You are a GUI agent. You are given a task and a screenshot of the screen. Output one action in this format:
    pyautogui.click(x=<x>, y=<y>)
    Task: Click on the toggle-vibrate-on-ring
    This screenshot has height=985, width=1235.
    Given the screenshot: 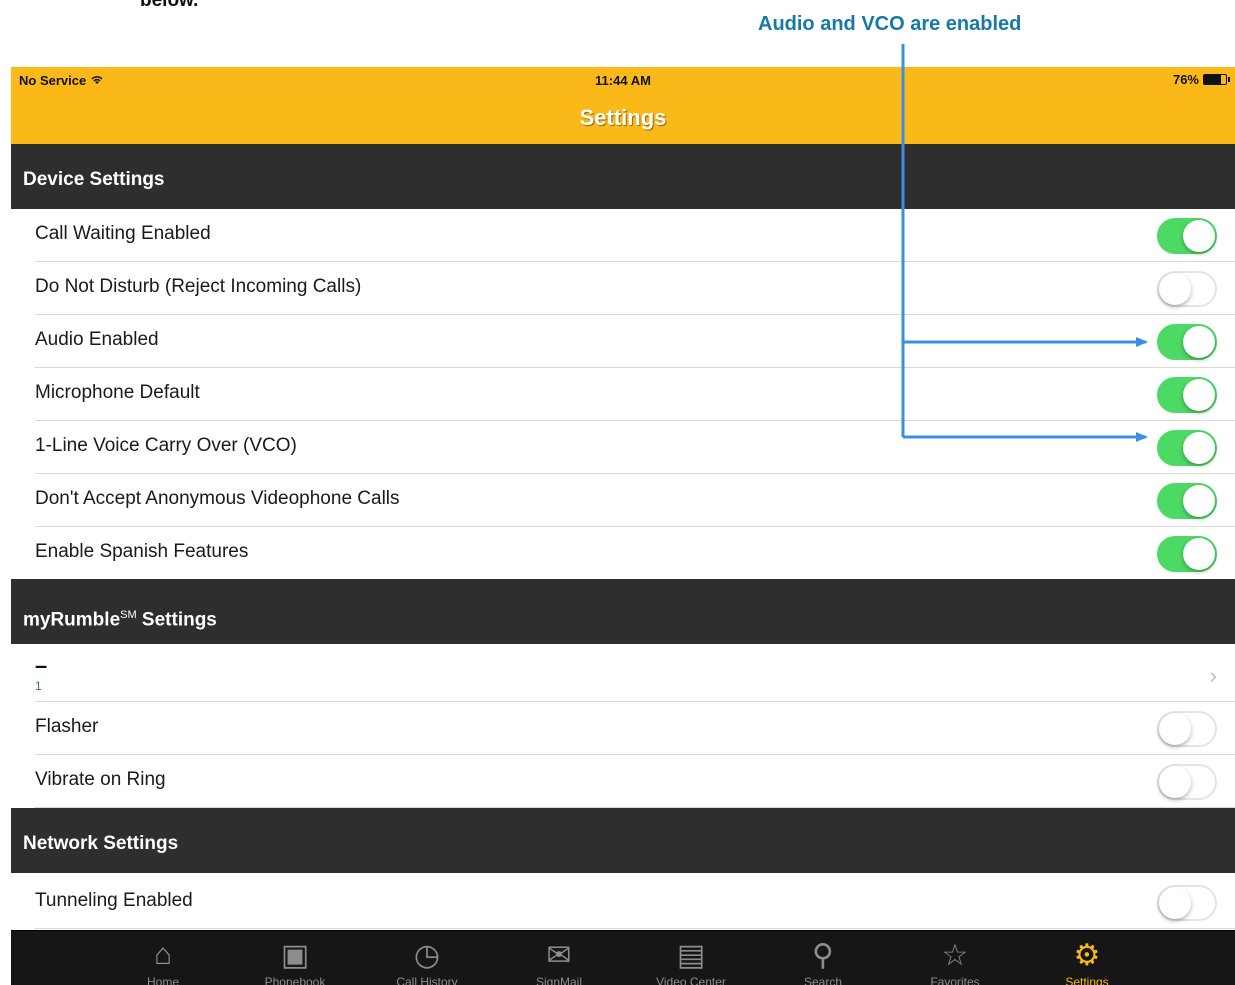 What is the action you would take?
    pyautogui.click(x=1187, y=782)
    